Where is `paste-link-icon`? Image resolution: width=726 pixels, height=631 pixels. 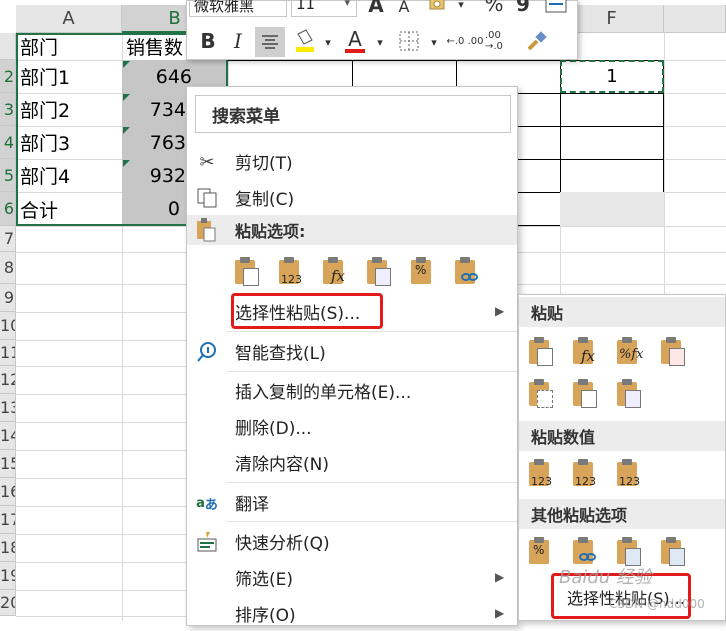
paste-link-icon is located at coordinates (467, 272).